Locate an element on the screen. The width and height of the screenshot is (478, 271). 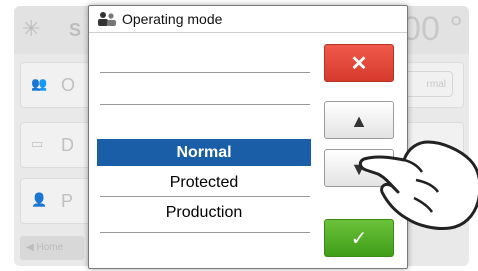
close-icon: ✕ is located at coordinates (359, 64).